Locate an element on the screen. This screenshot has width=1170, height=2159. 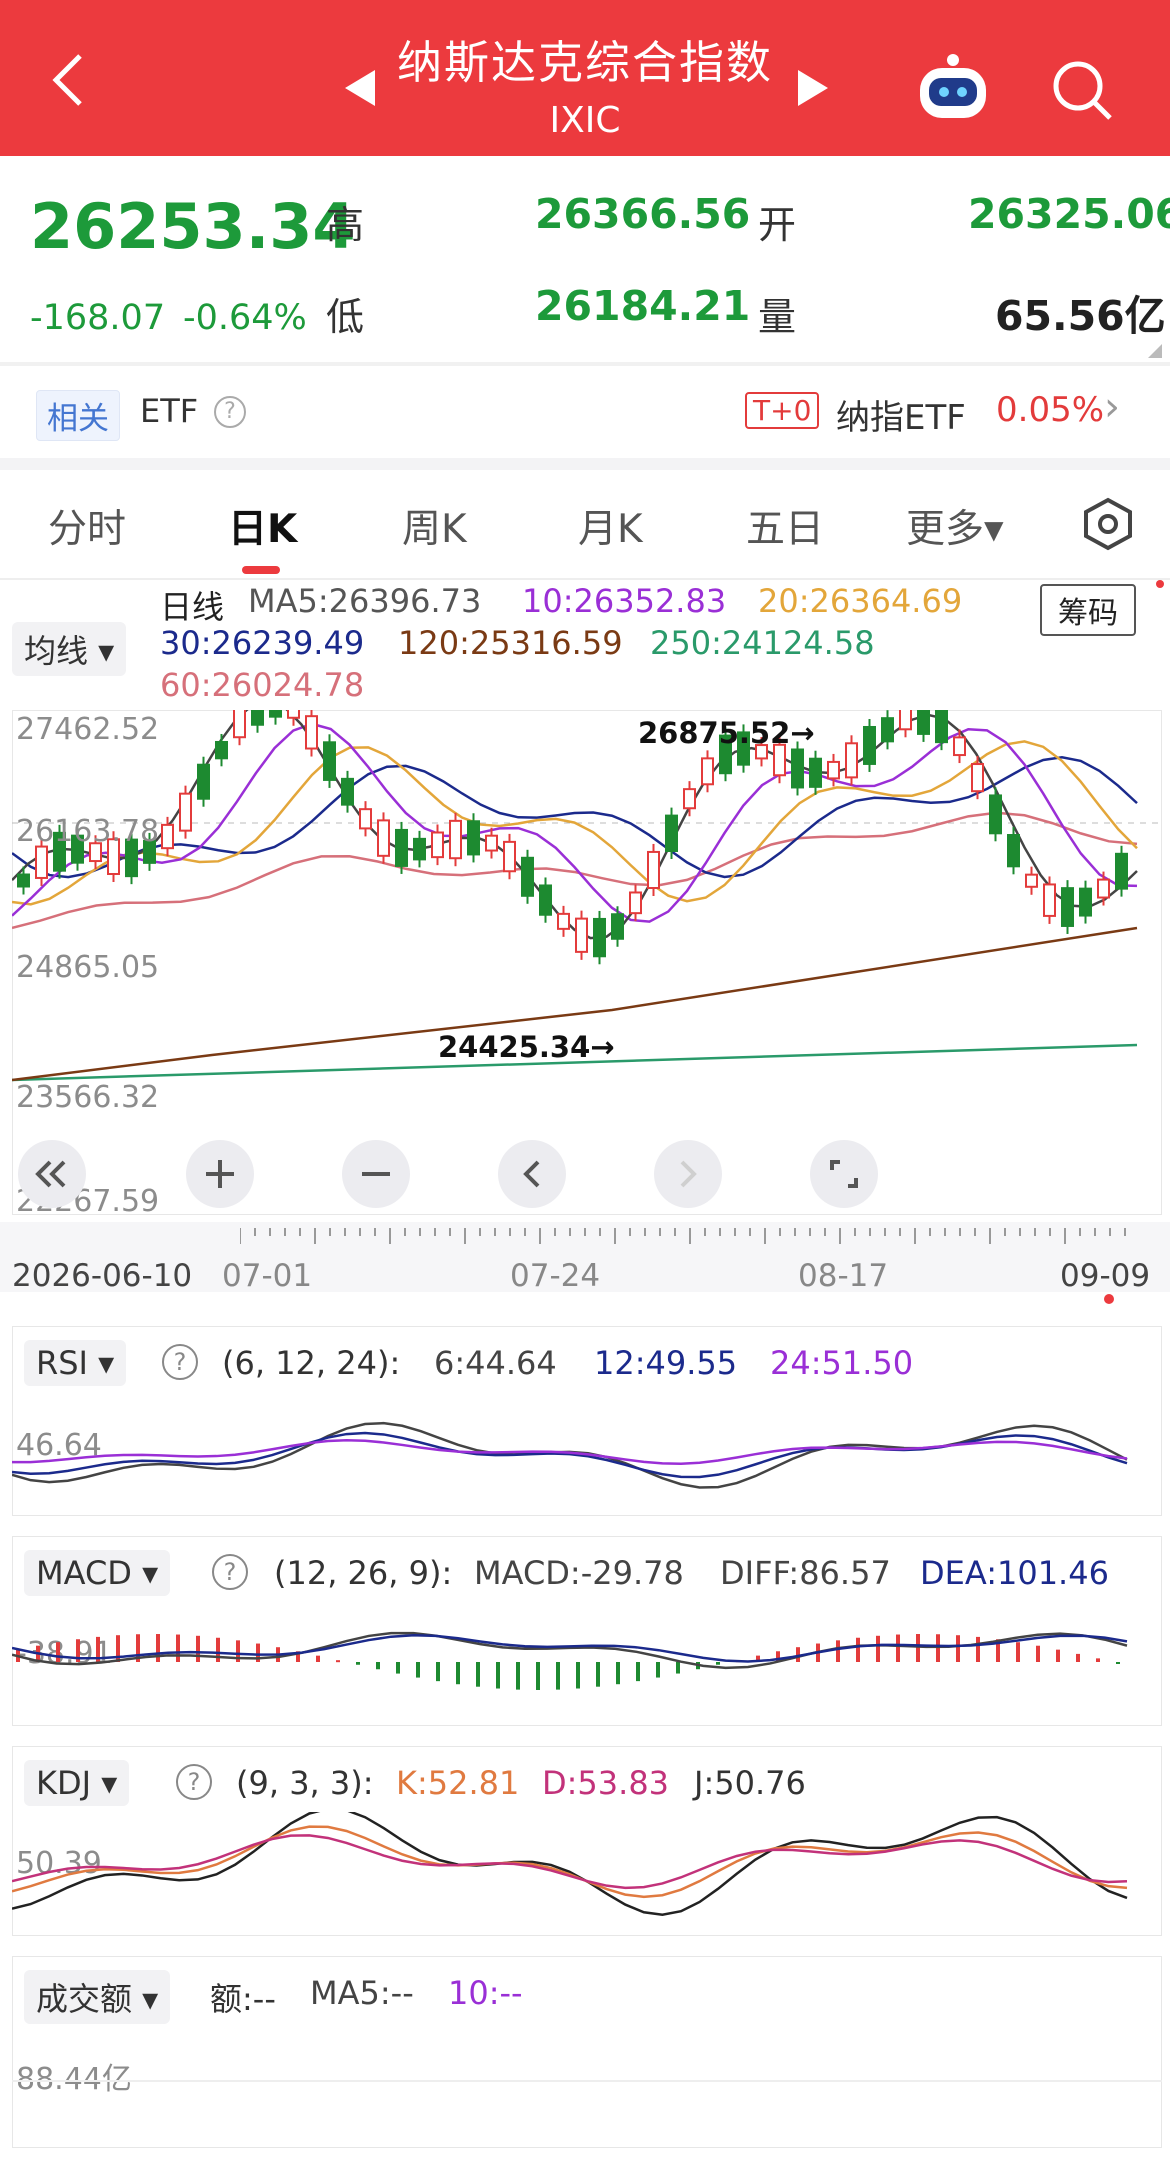
macd-chart is located at coordinates (570, 1660).